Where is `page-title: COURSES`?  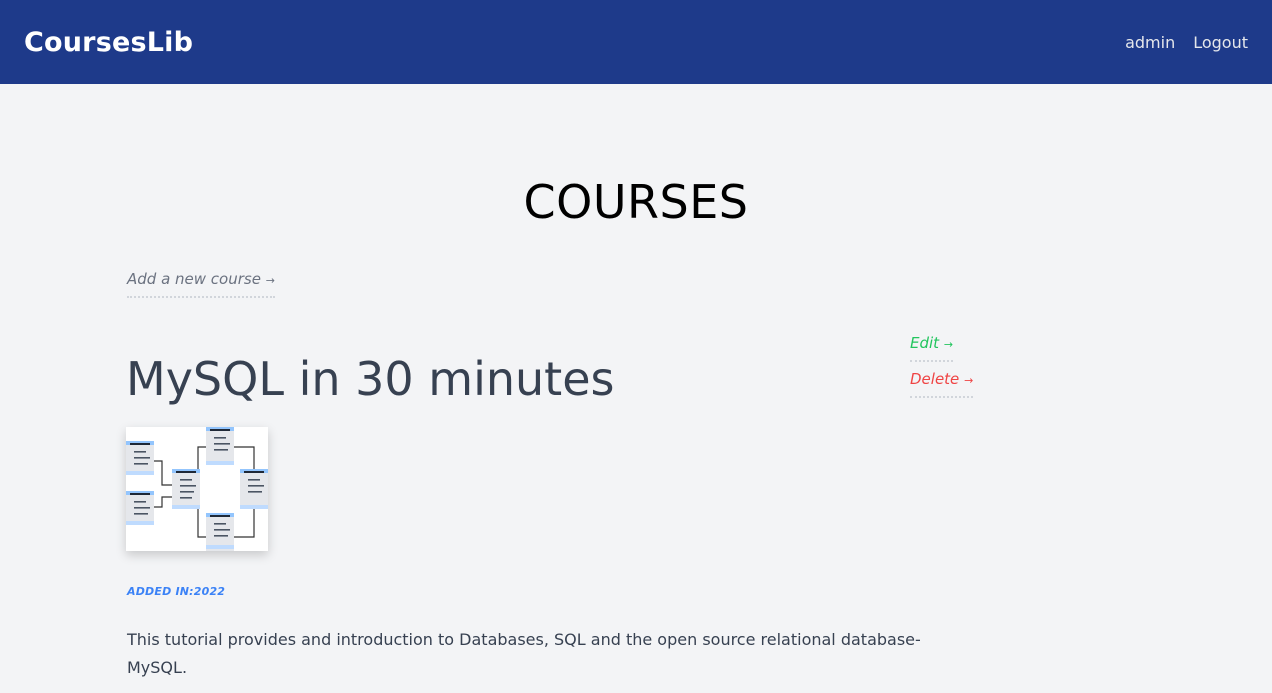 page-title: COURSES is located at coordinates (636, 202).